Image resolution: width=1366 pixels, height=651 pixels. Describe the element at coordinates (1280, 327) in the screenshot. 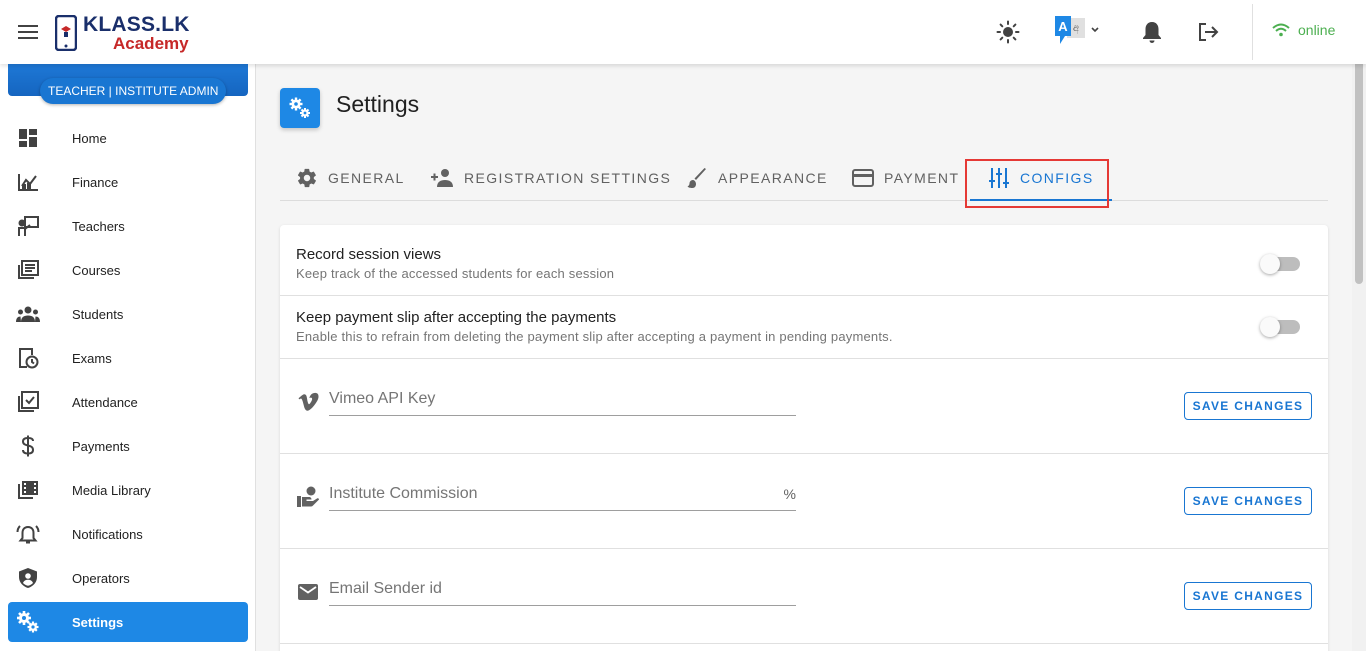

I see `keep-slip-switch` at that location.